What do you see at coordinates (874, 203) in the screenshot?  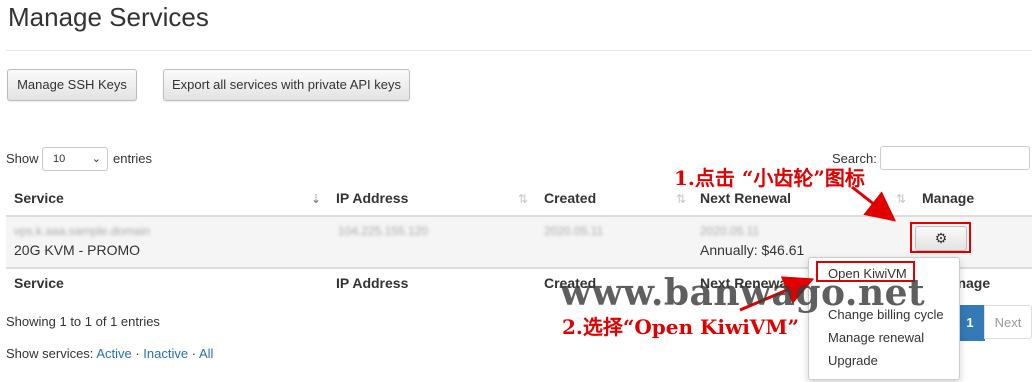 I see `arrow-to-gear` at bounding box center [874, 203].